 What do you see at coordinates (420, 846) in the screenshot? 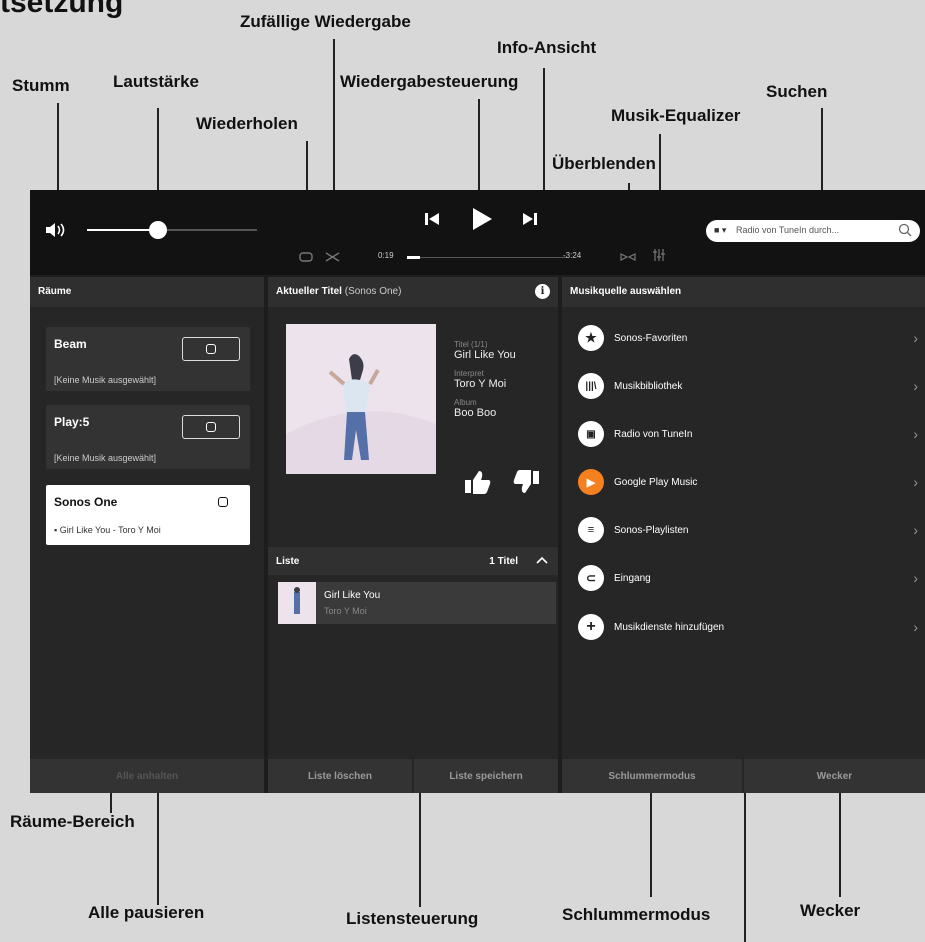
I see `leader-liste` at bounding box center [420, 846].